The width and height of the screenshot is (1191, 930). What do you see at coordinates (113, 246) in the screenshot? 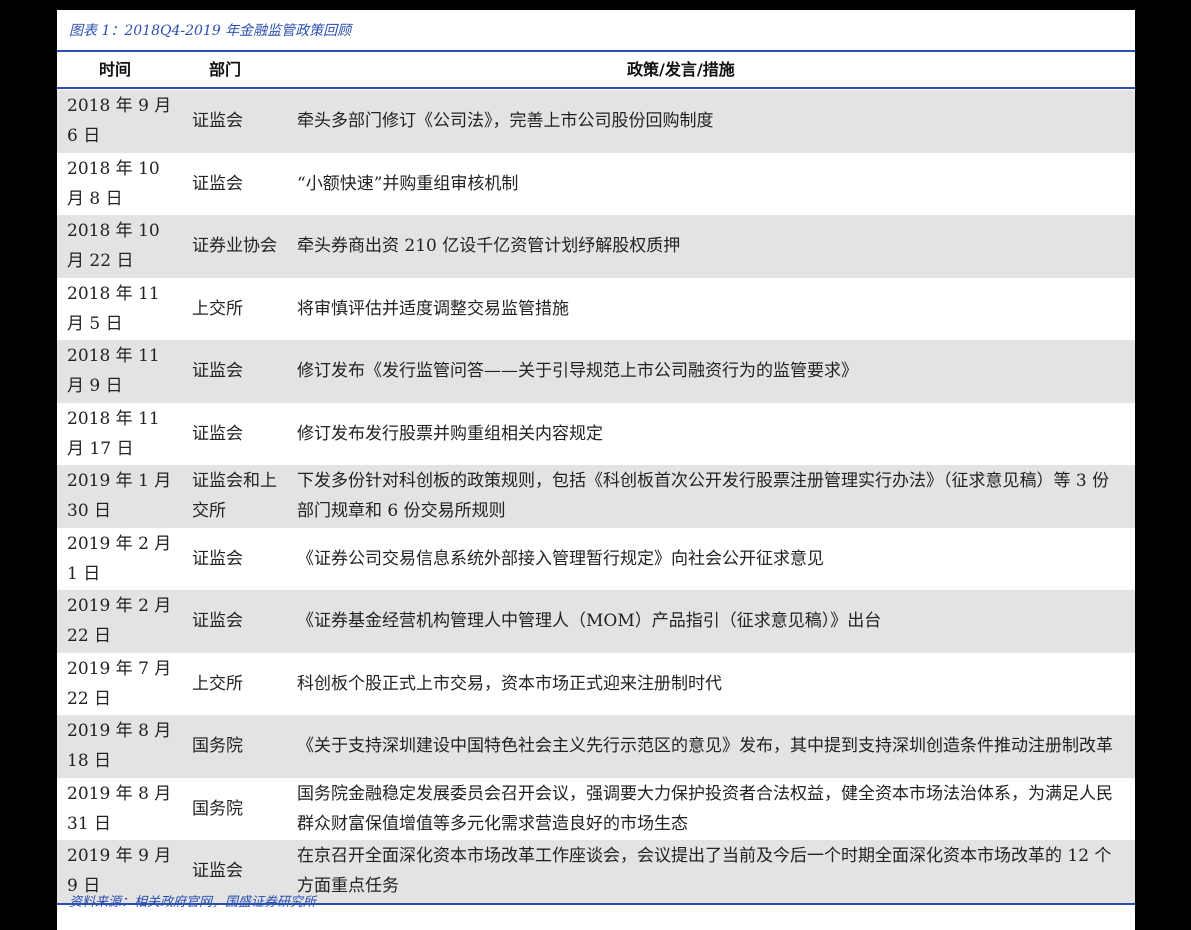
I see `row-date: 2018 年 10 月 22 日` at bounding box center [113, 246].